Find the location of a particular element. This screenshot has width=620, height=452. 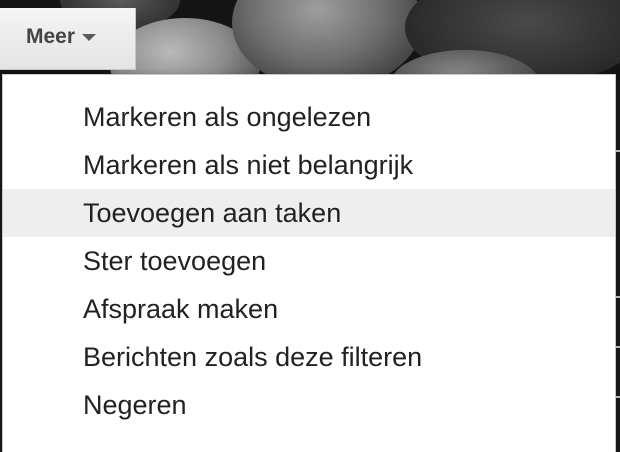

more-button-label: Meer is located at coordinates (51, 36).